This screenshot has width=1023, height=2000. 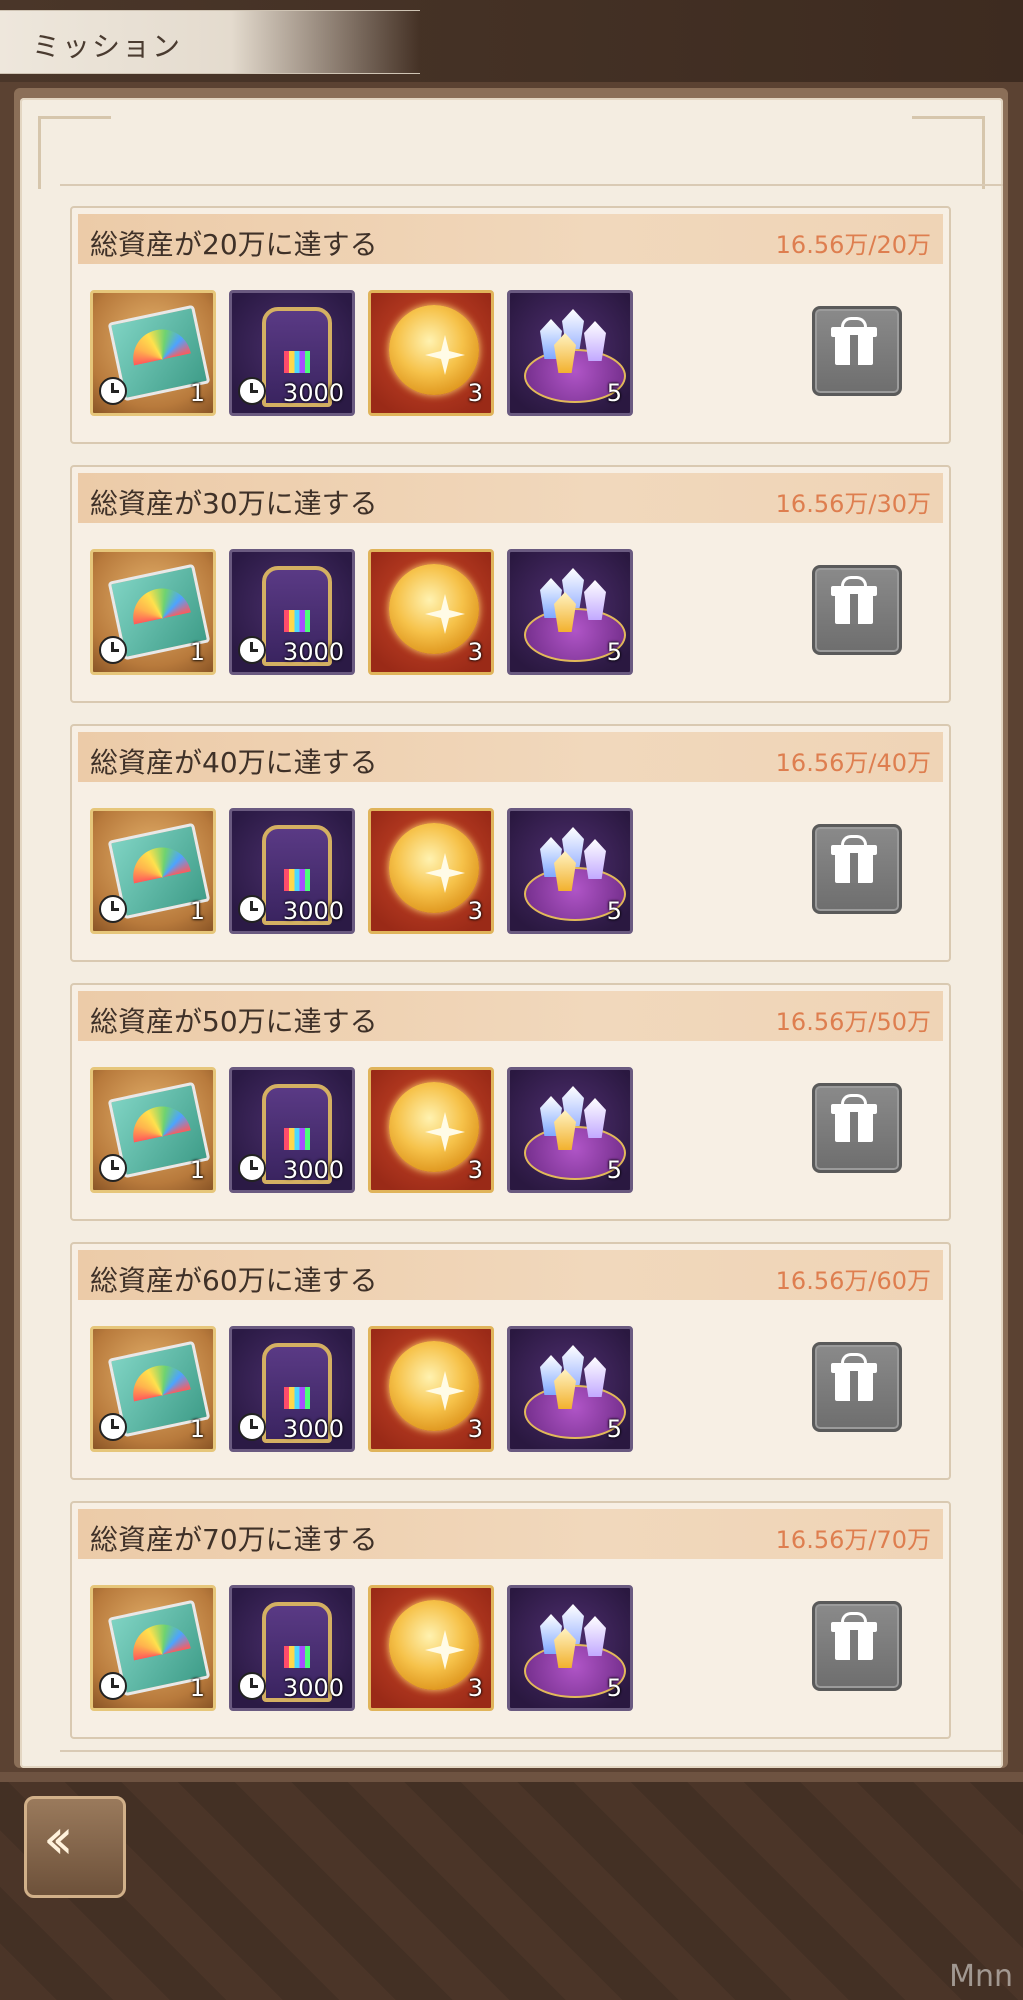 What do you see at coordinates (853, 1022) in the screenshot?
I see `mission-progress: 16.56万/50万` at bounding box center [853, 1022].